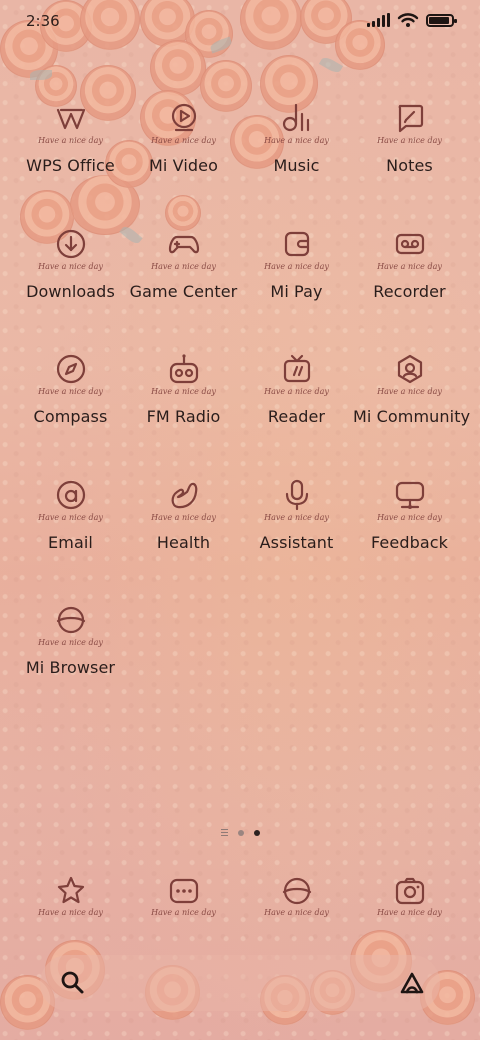 This screenshot has width=480, height=1040. I want to click on messages-icon, so click(183, 891).